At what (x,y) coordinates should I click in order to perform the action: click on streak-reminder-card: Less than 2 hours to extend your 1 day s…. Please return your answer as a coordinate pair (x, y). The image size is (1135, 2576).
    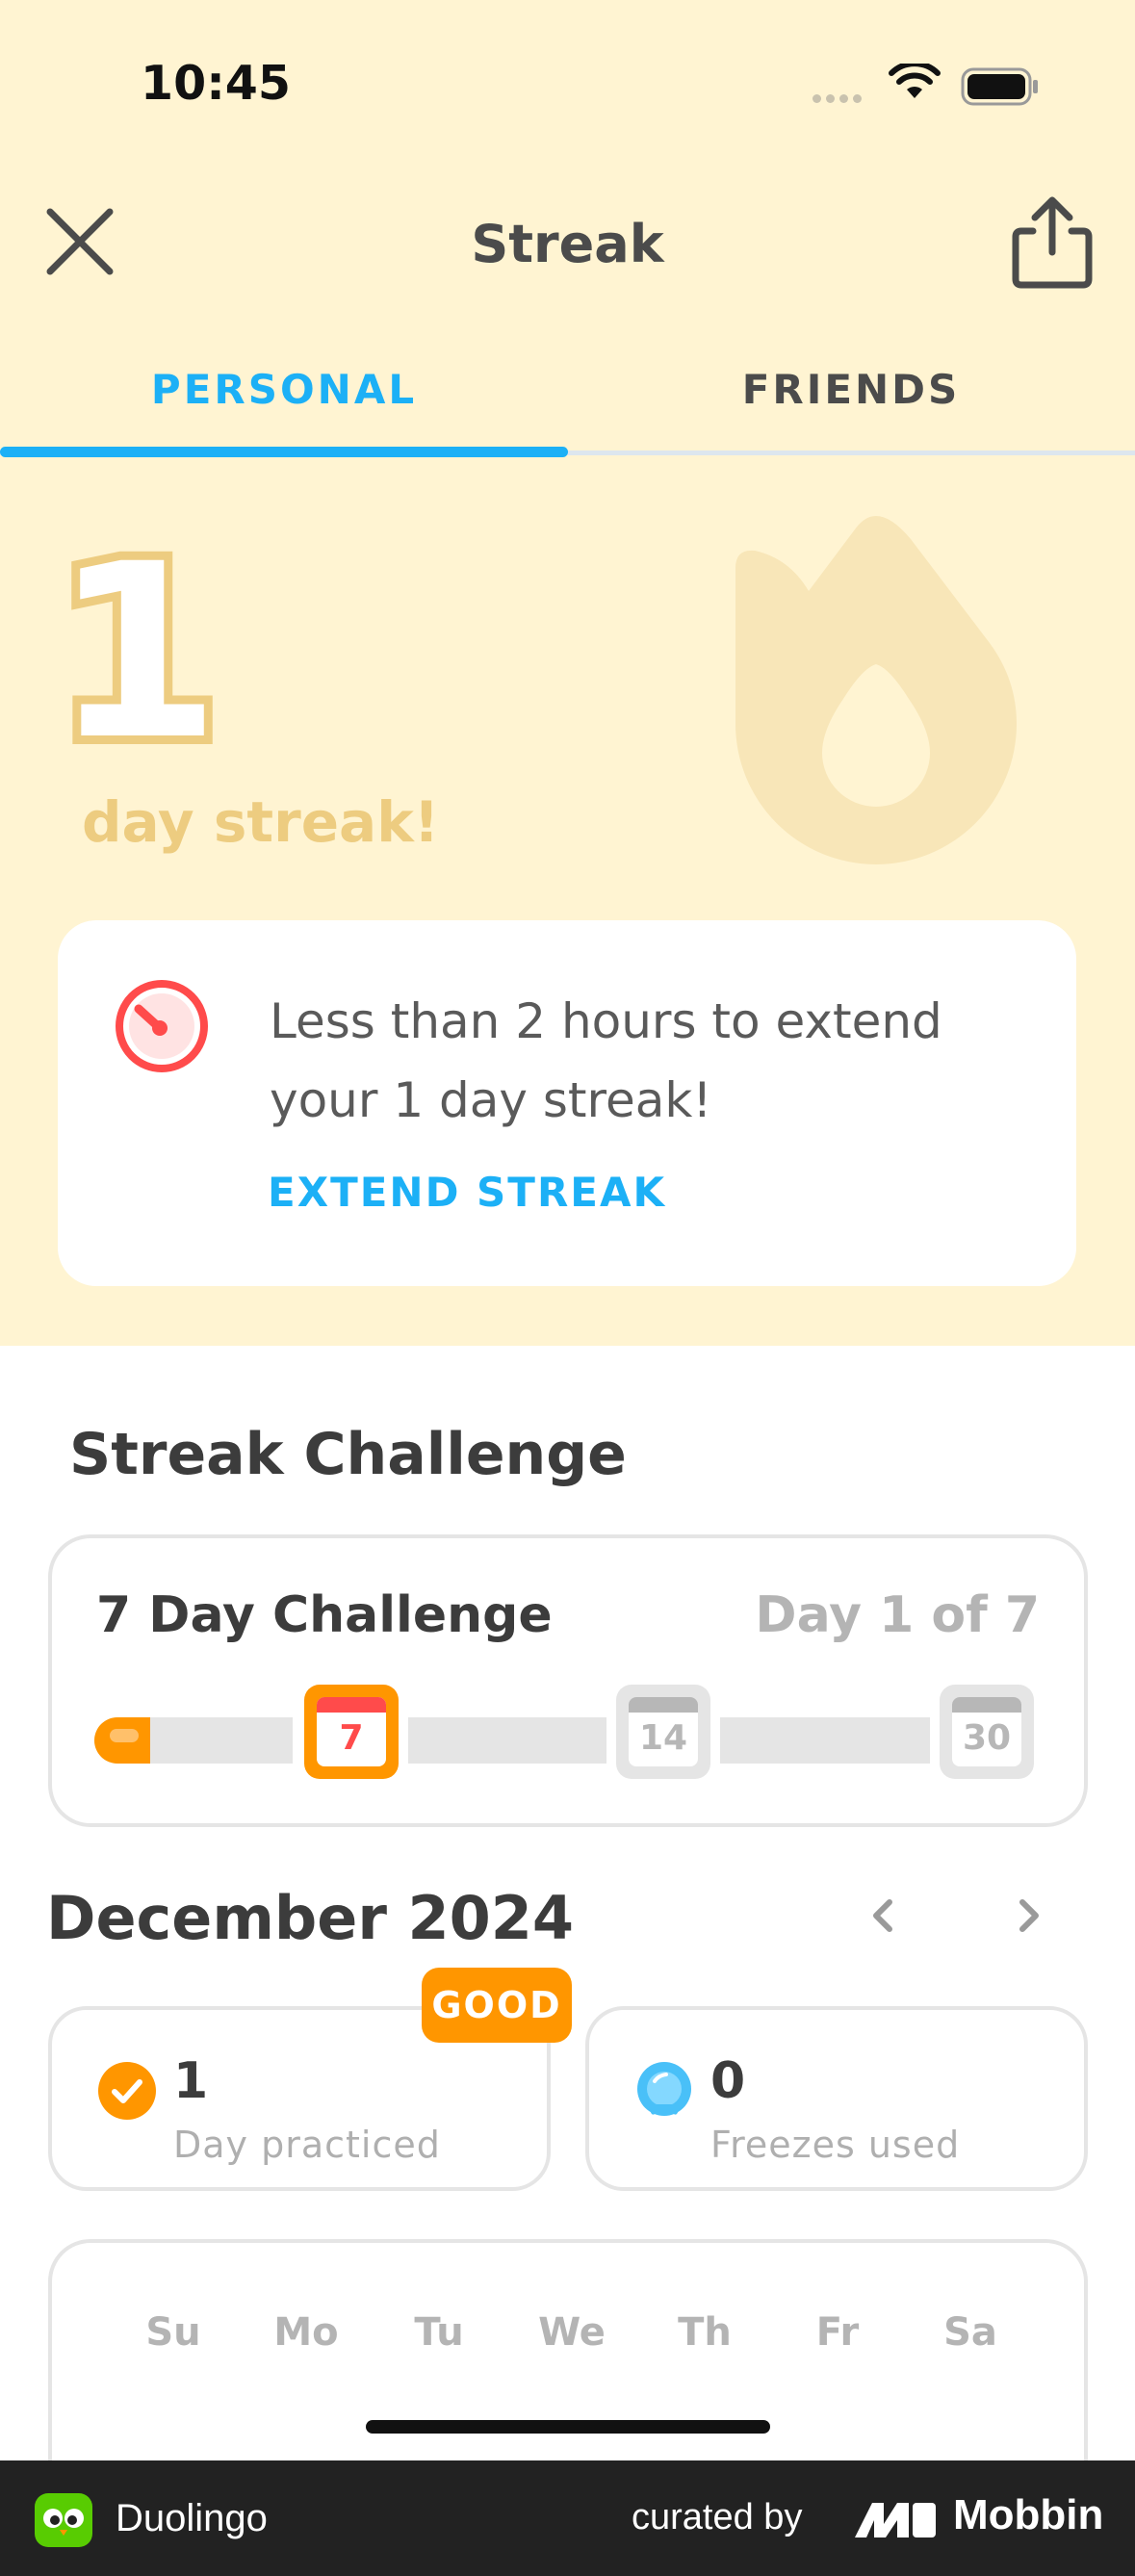
    Looking at the image, I should click on (567, 1103).